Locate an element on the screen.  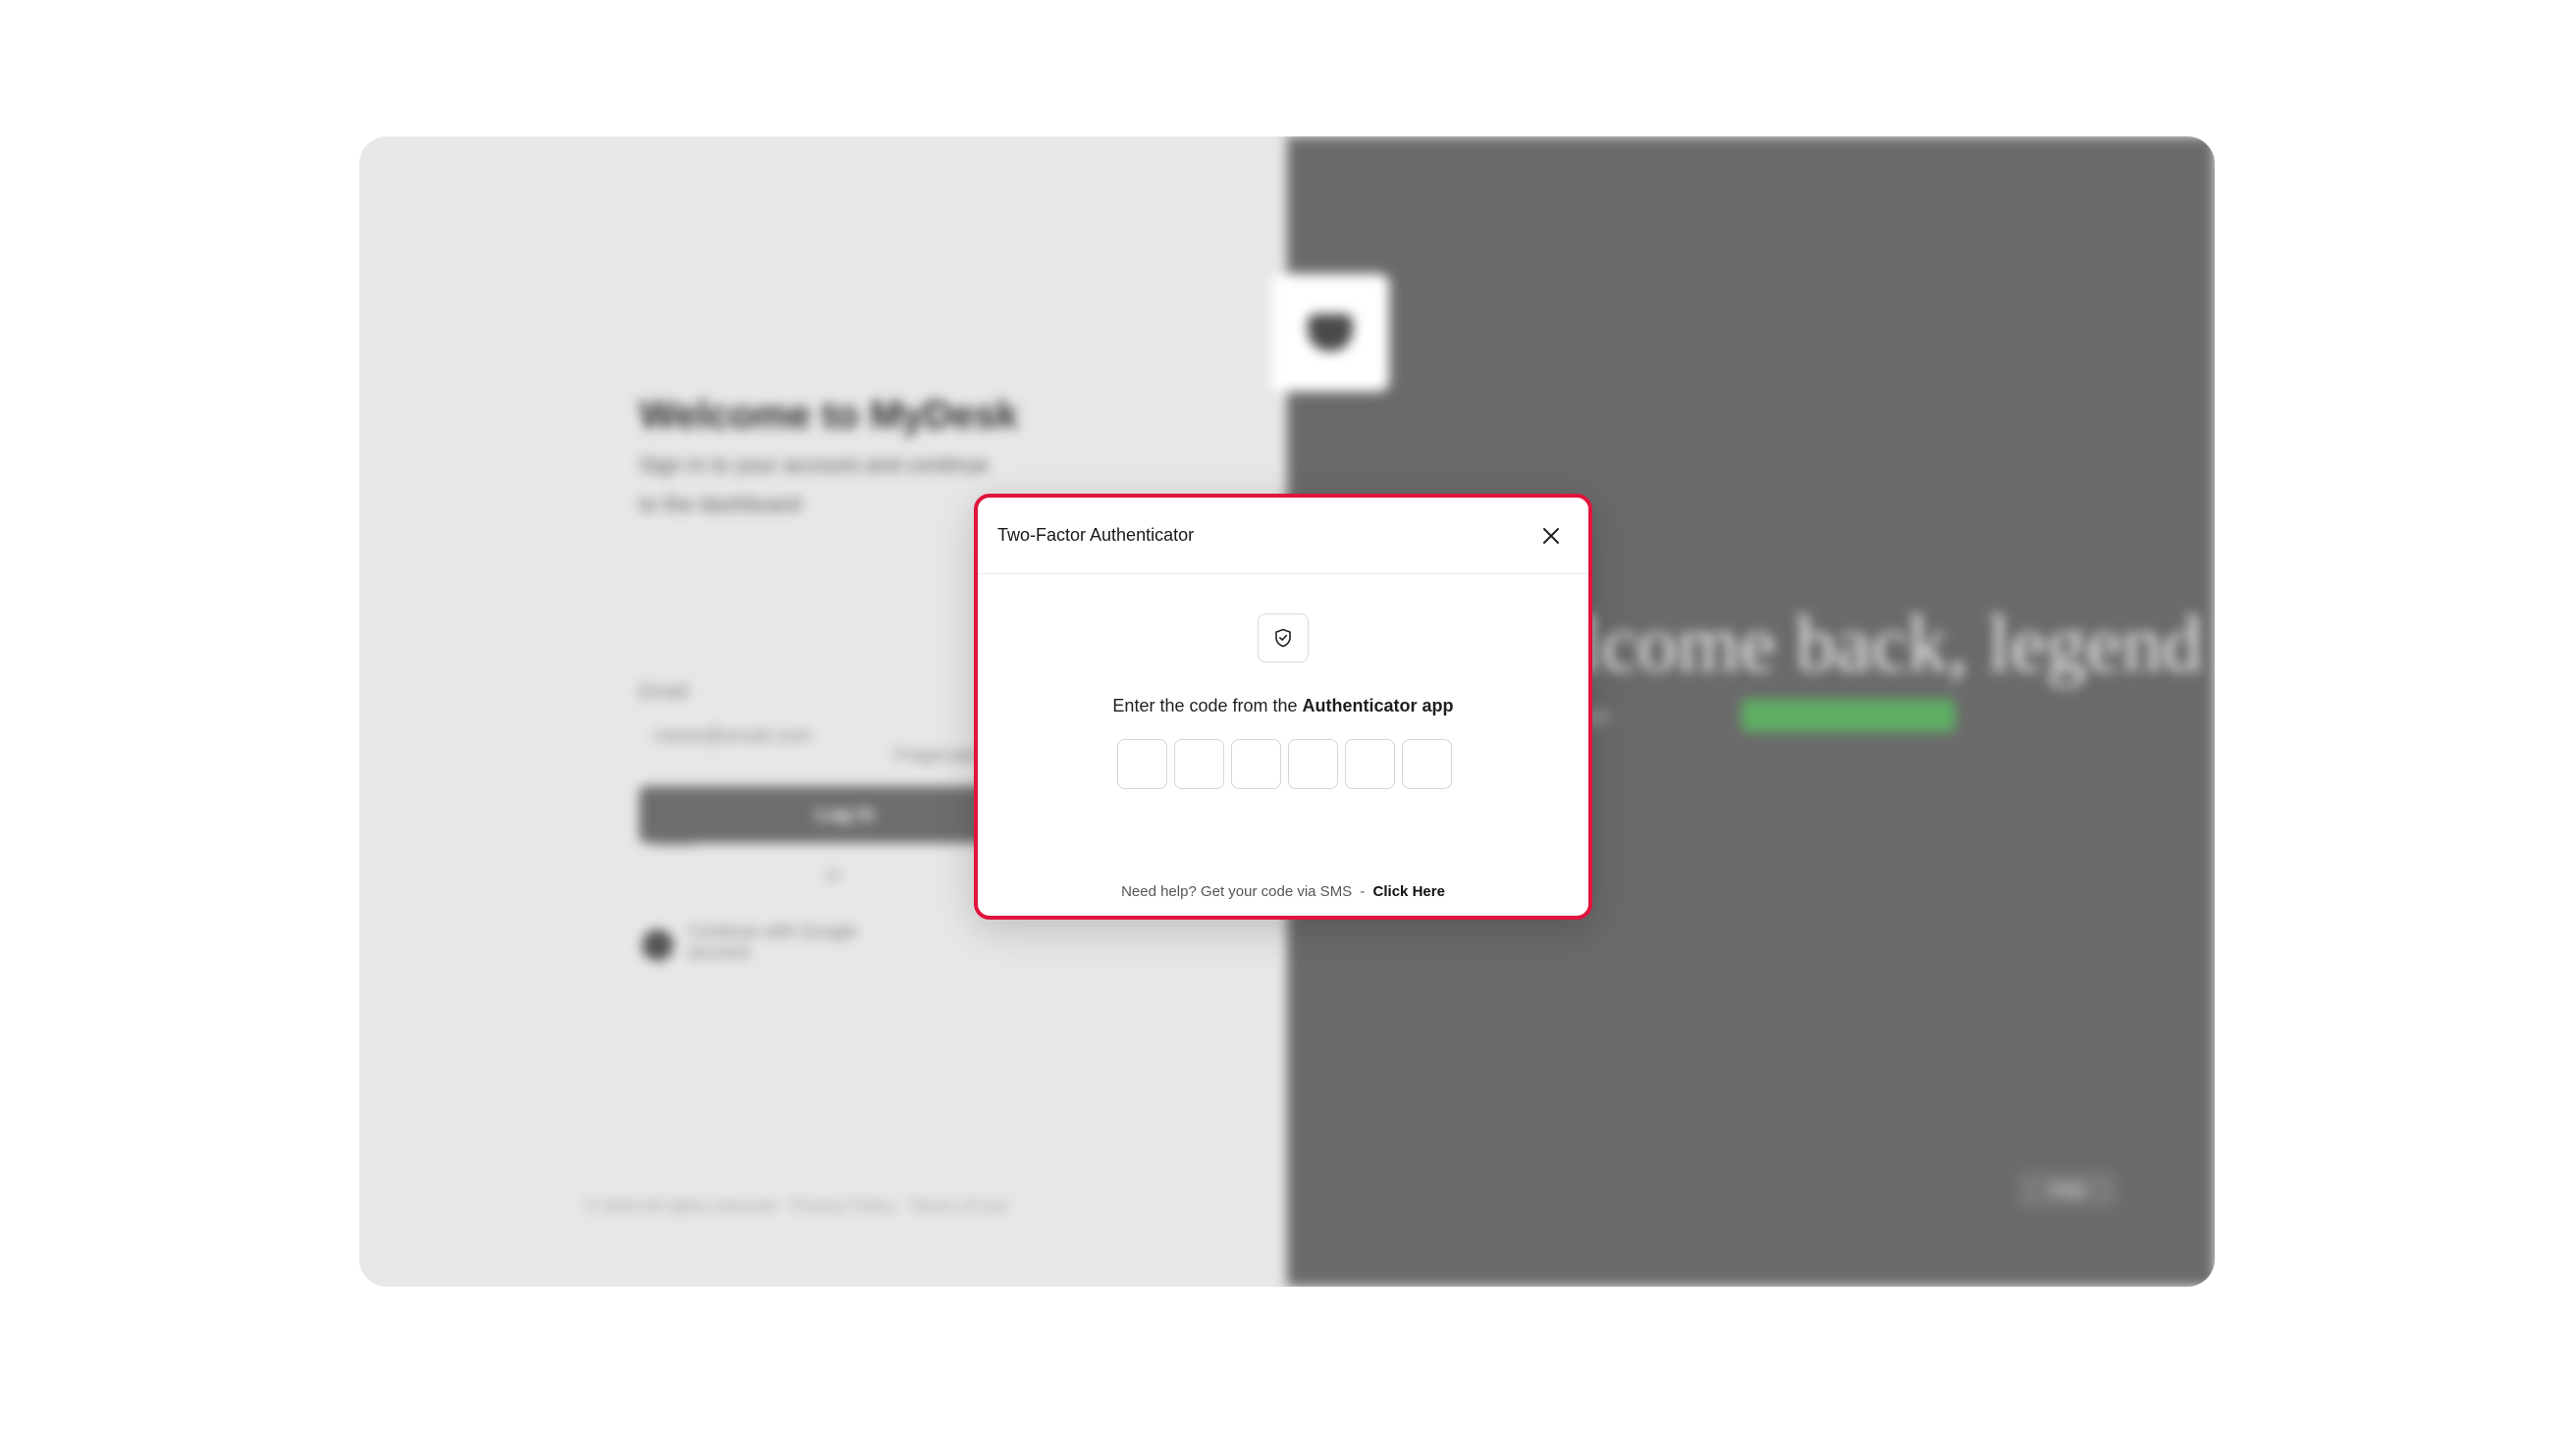
blurred-email-label: Email is located at coordinates (664, 692).